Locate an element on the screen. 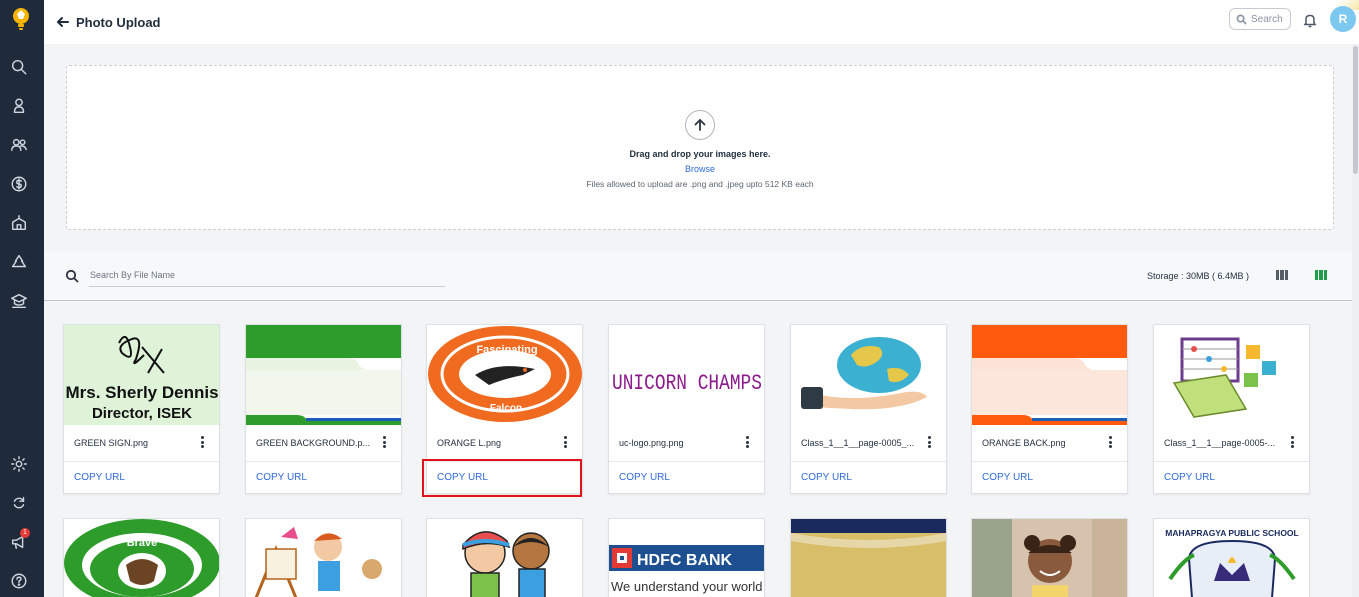 The image size is (1359, 597). file-thumbnail: Fascinating Falcon is located at coordinates (504, 375).